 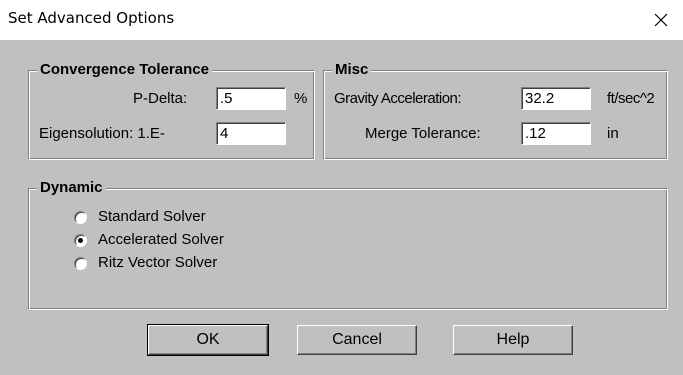 What do you see at coordinates (398, 98) in the screenshot?
I see `gravity-acceleration-label: Gravity Acceleration:` at bounding box center [398, 98].